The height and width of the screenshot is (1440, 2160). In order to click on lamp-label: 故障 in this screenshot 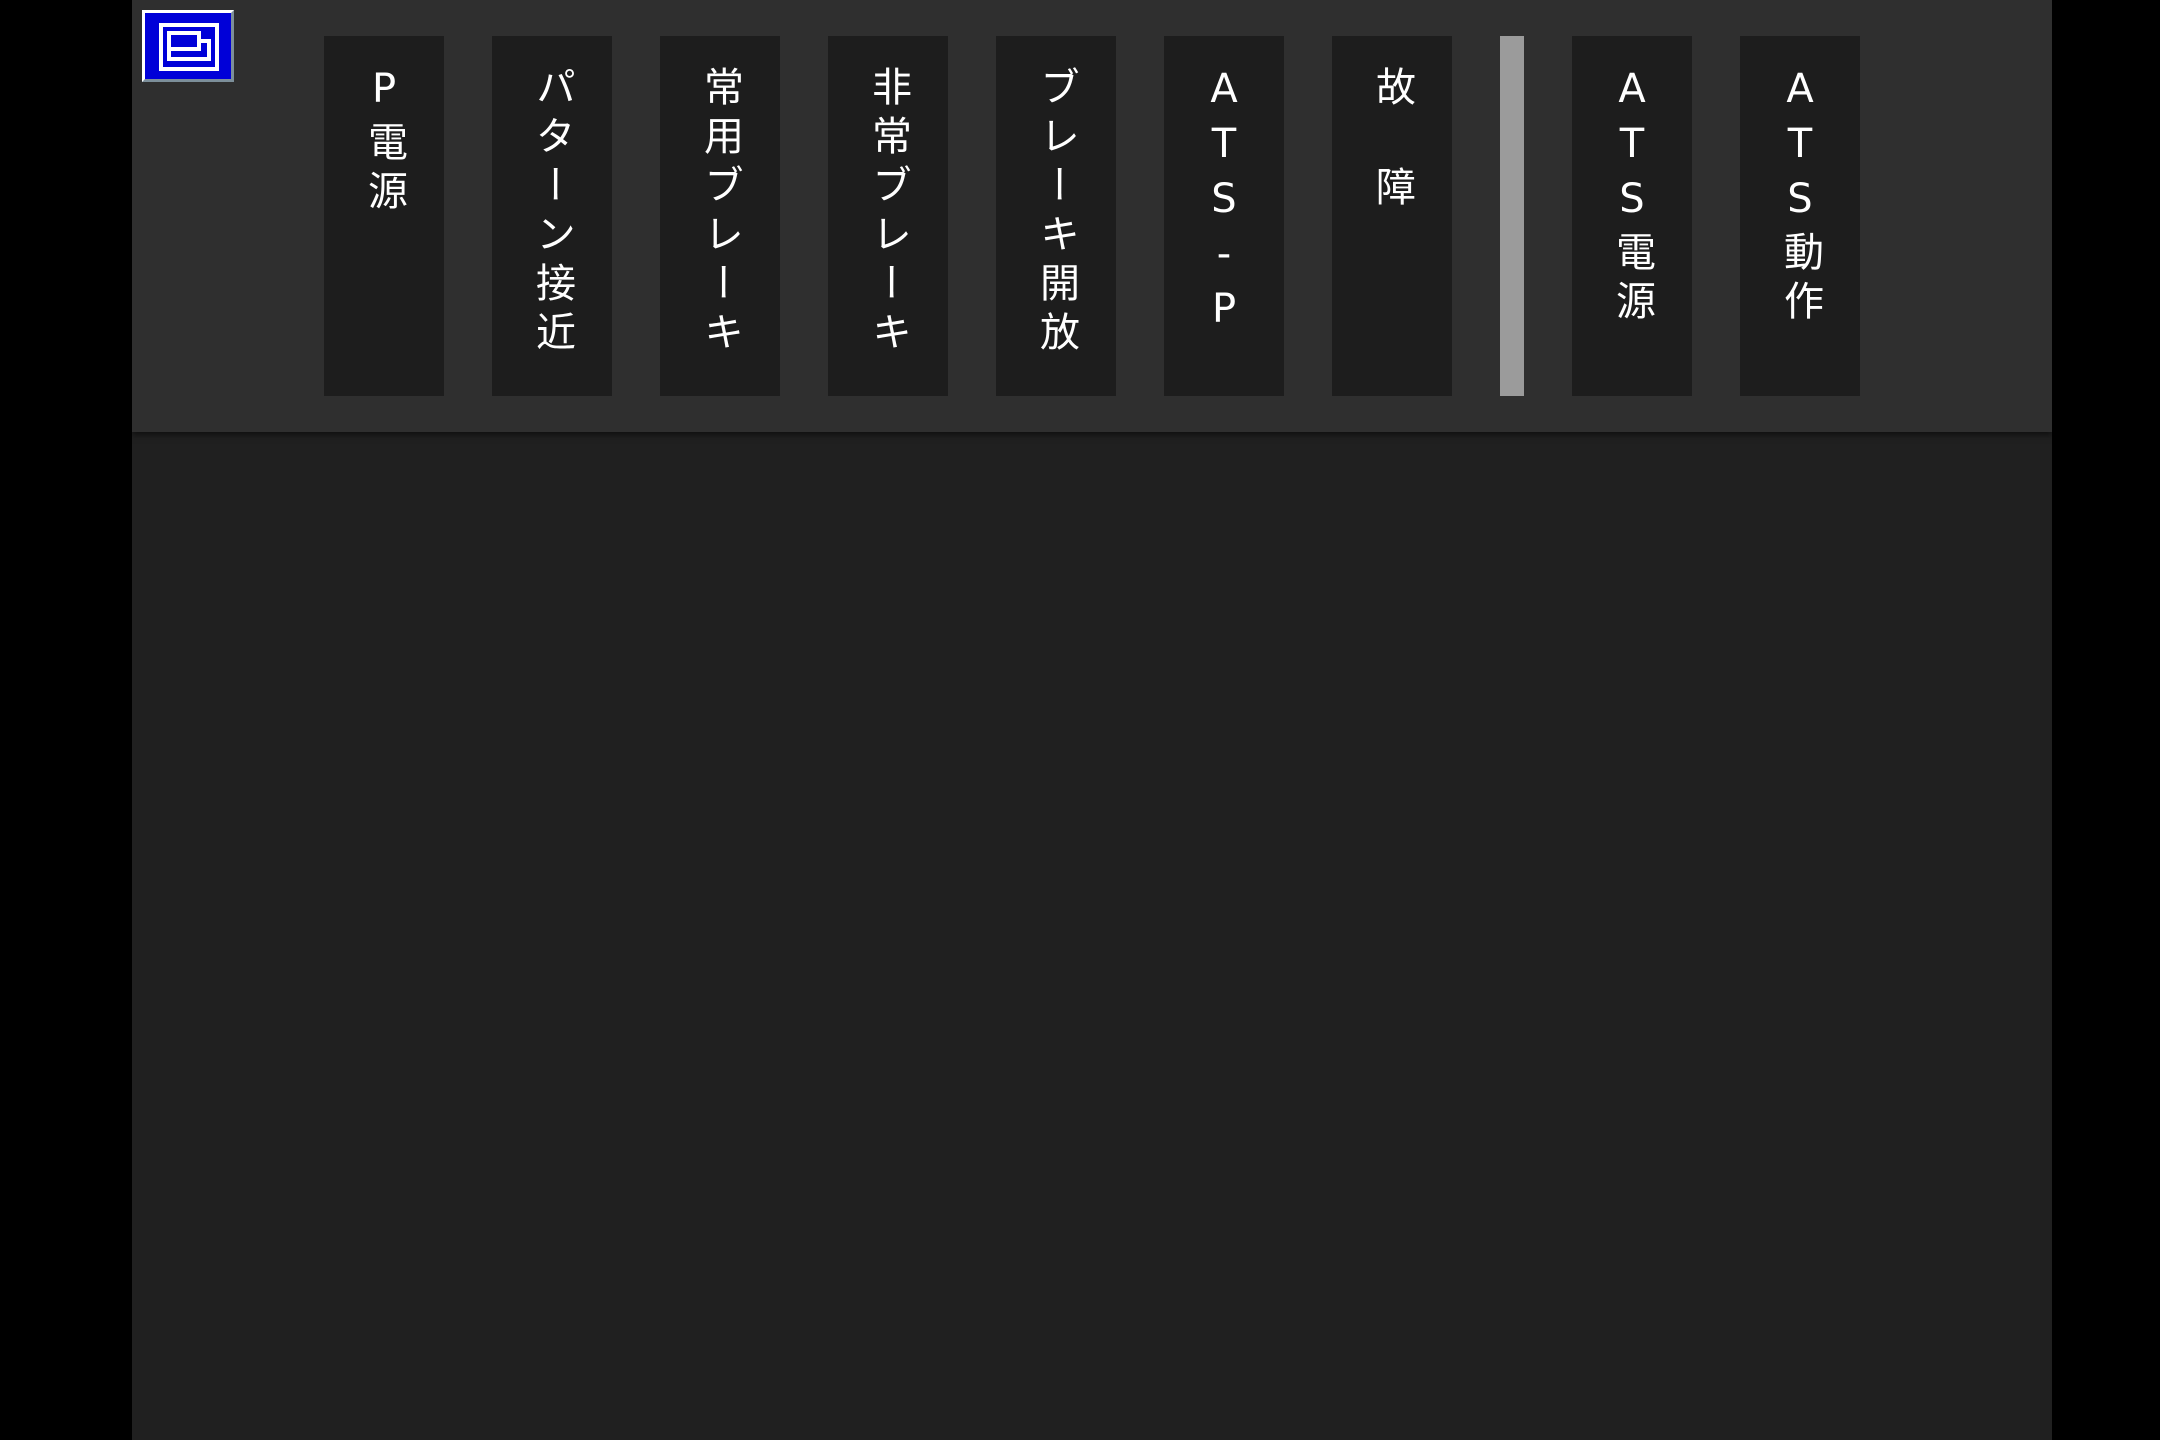, I will do `click(1392, 166)`.